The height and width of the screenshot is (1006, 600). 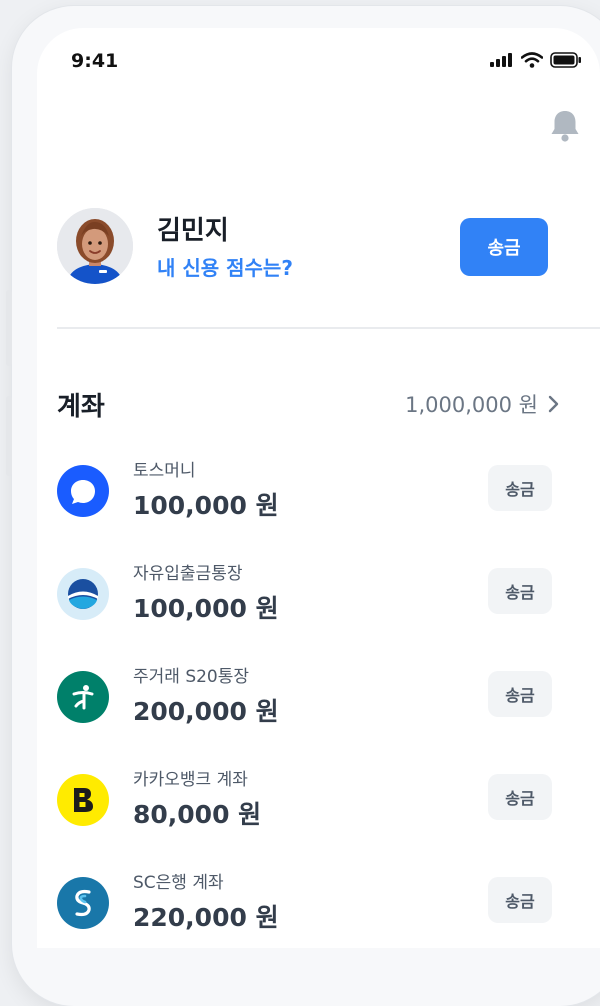 What do you see at coordinates (95, 61) in the screenshot?
I see `status-time: 9:41` at bounding box center [95, 61].